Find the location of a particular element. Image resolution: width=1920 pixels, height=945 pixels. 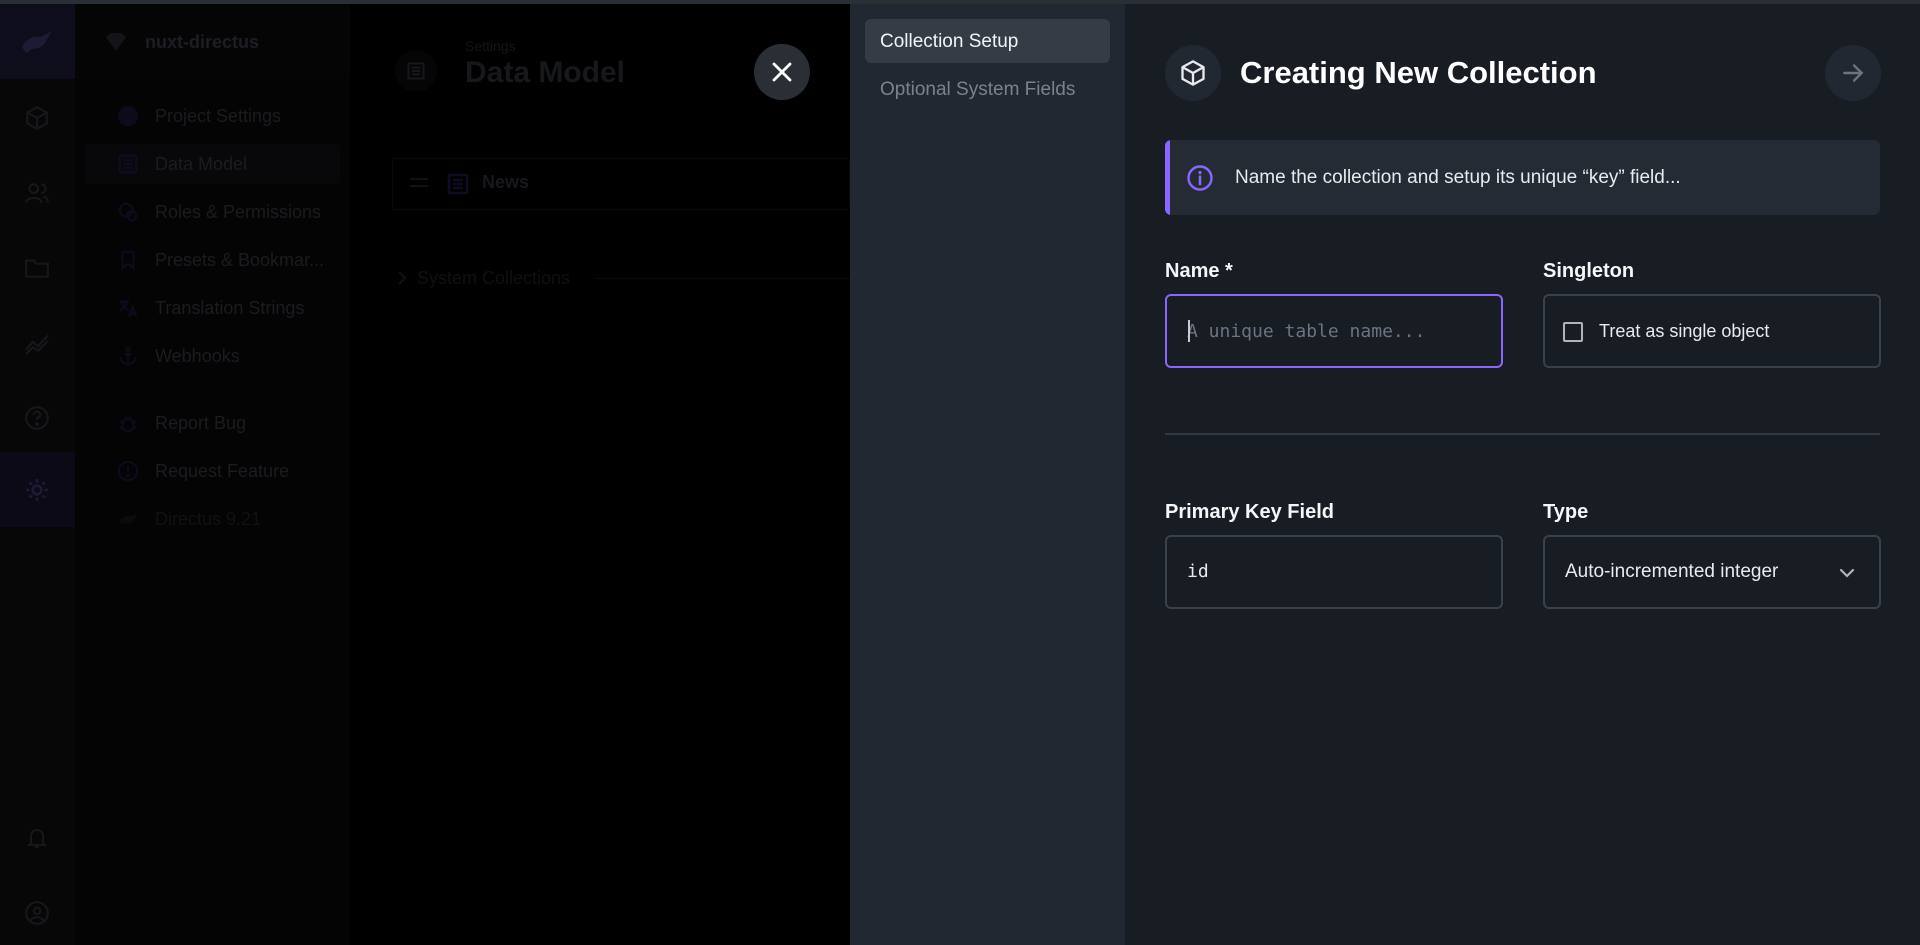

notice-accent-bar is located at coordinates (1167, 177).